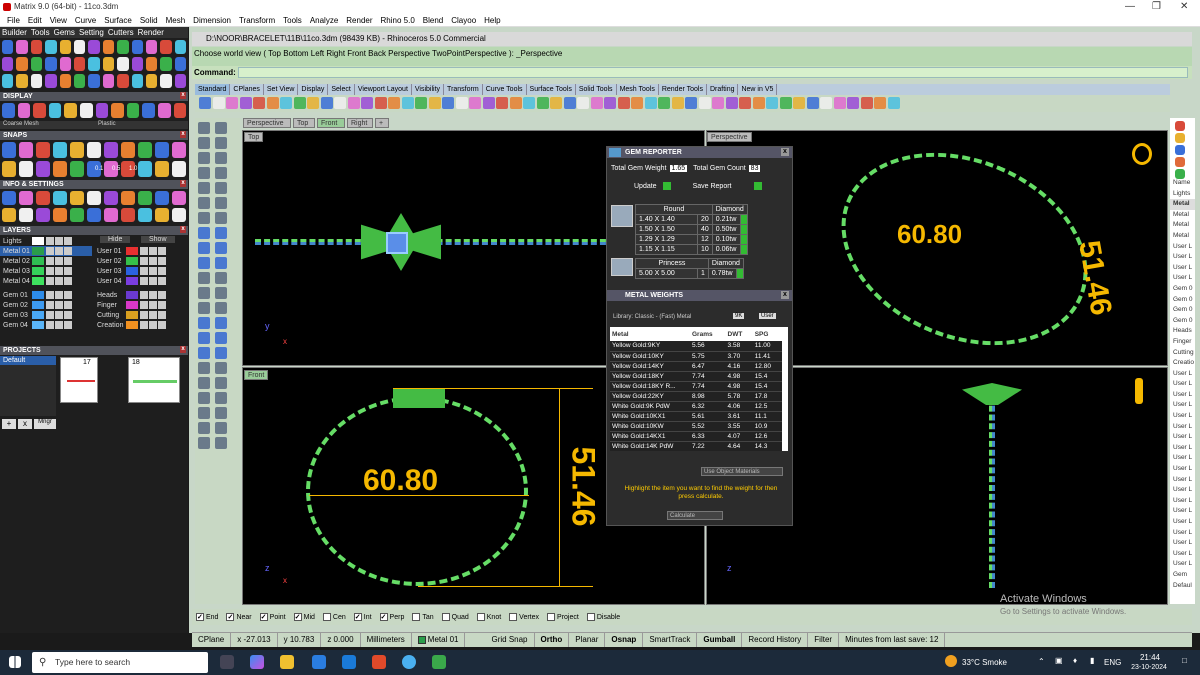 The width and height of the screenshot is (1200, 675). What do you see at coordinates (46, 251) in the screenshot?
I see `layer-row: Metal 01` at bounding box center [46, 251].